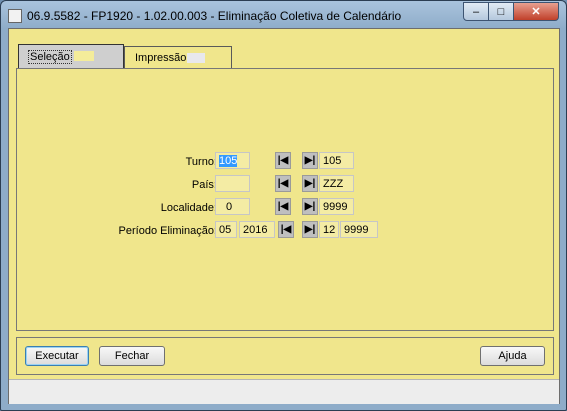 This screenshot has height=411, width=567. What do you see at coordinates (132, 356) in the screenshot?
I see `fechar-button: Fechar` at bounding box center [132, 356].